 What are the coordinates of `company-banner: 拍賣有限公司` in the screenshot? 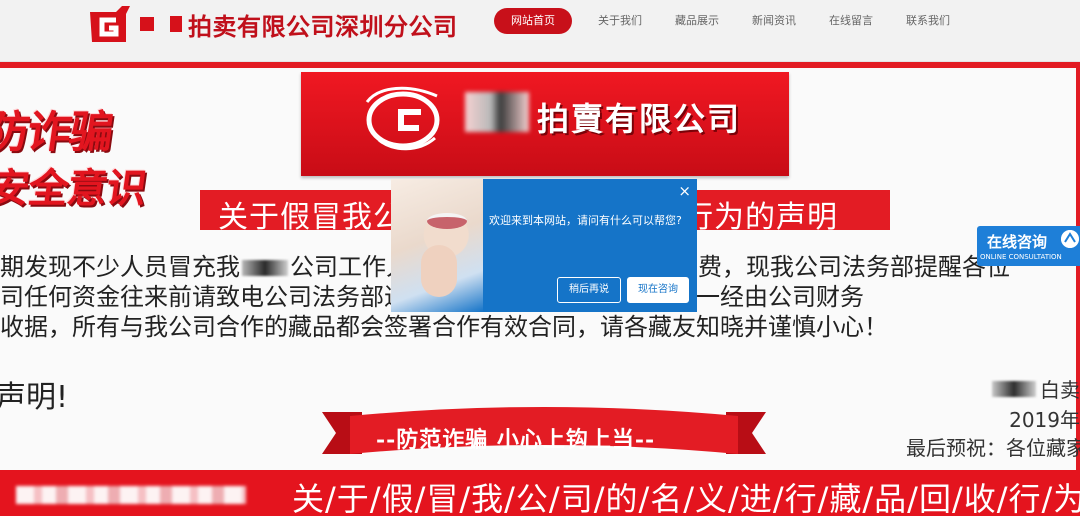 It's located at (545, 124).